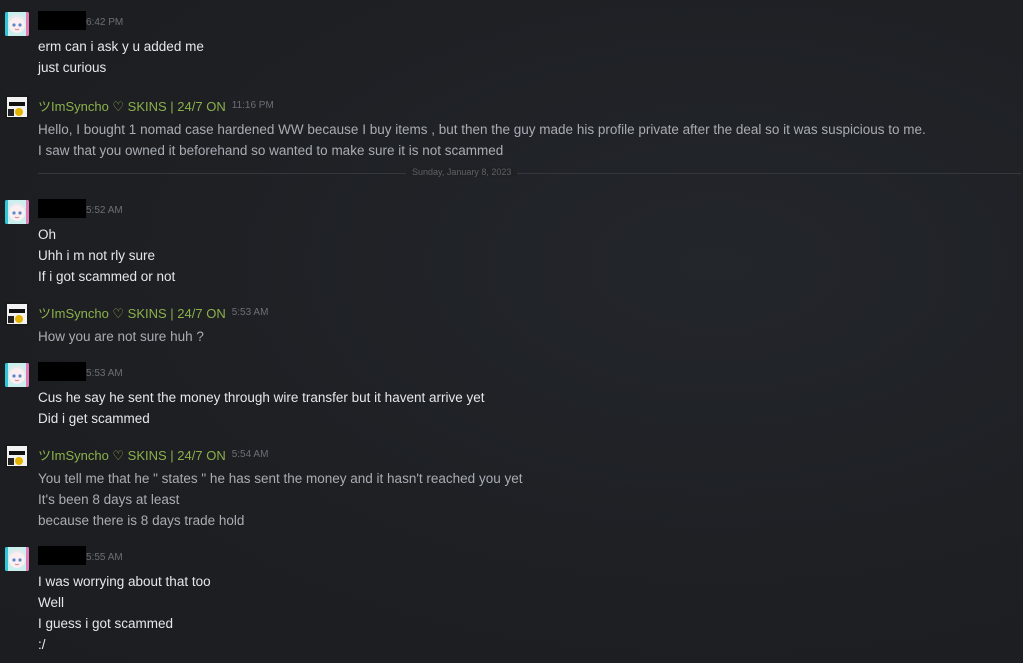 This screenshot has width=1023, height=663. What do you see at coordinates (124, 581) in the screenshot?
I see `message-line: I was worrying about that too` at bounding box center [124, 581].